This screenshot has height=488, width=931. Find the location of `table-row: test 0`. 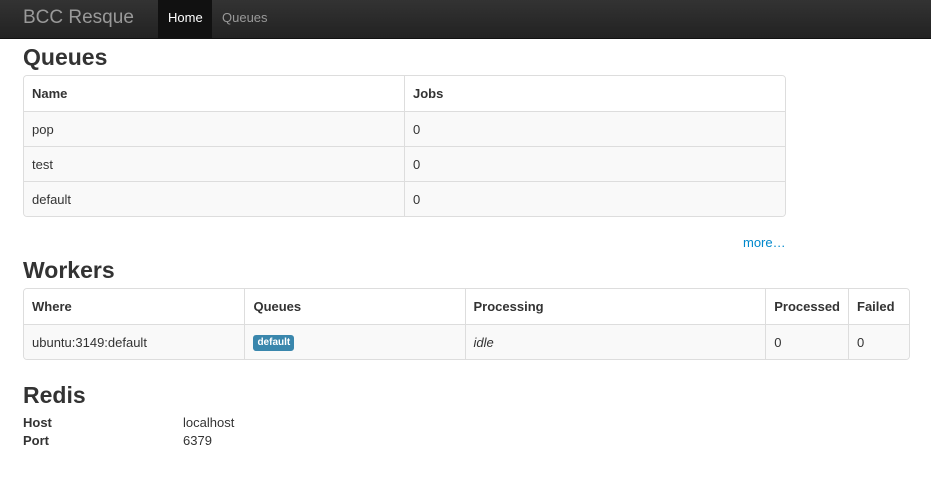

table-row: test 0 is located at coordinates (404, 163).